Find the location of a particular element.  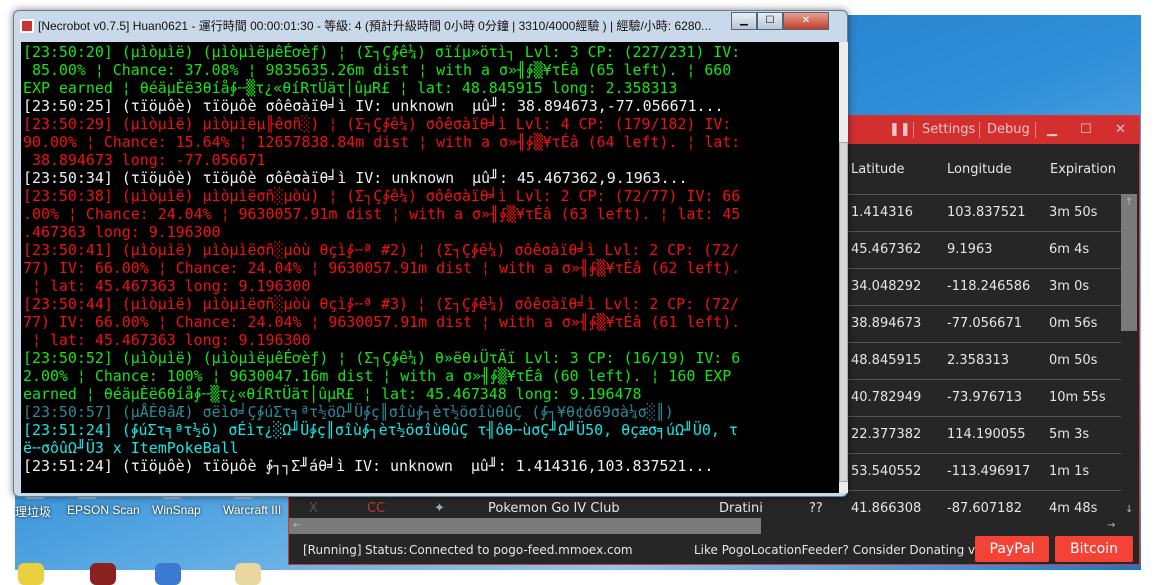

column-latitude: Latitude is located at coordinates (878, 169).